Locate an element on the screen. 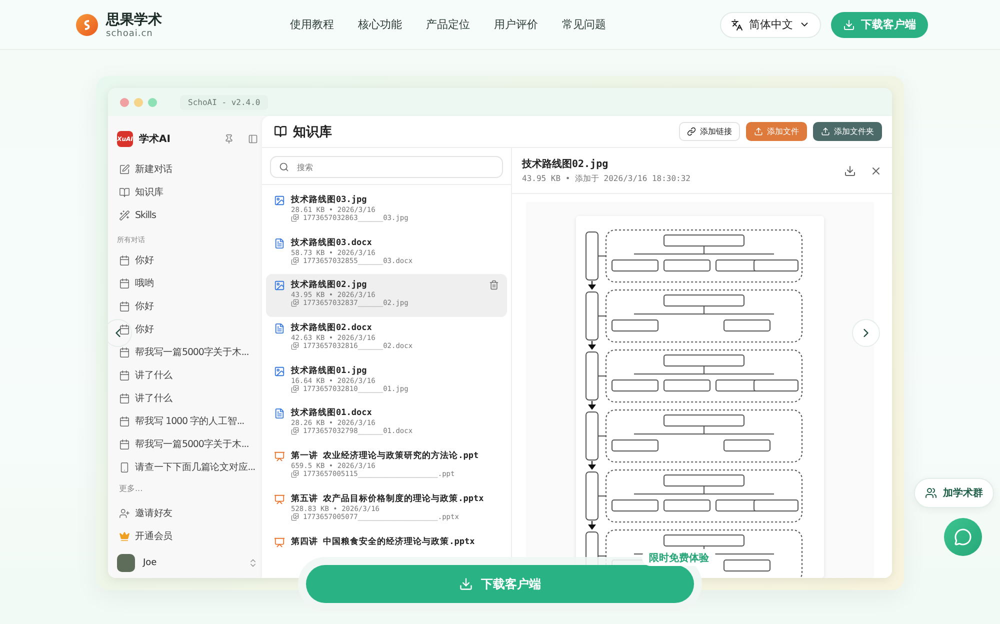  wand-icon is located at coordinates (124, 215).